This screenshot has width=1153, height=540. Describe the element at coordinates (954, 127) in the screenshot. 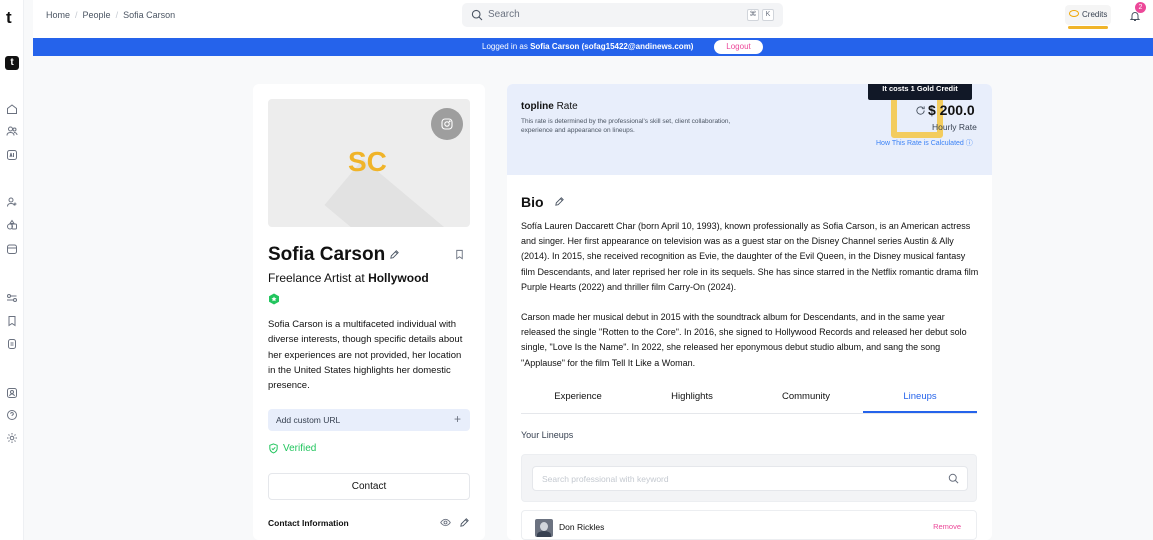

I see `rate-unit: Hourly Rate` at that location.